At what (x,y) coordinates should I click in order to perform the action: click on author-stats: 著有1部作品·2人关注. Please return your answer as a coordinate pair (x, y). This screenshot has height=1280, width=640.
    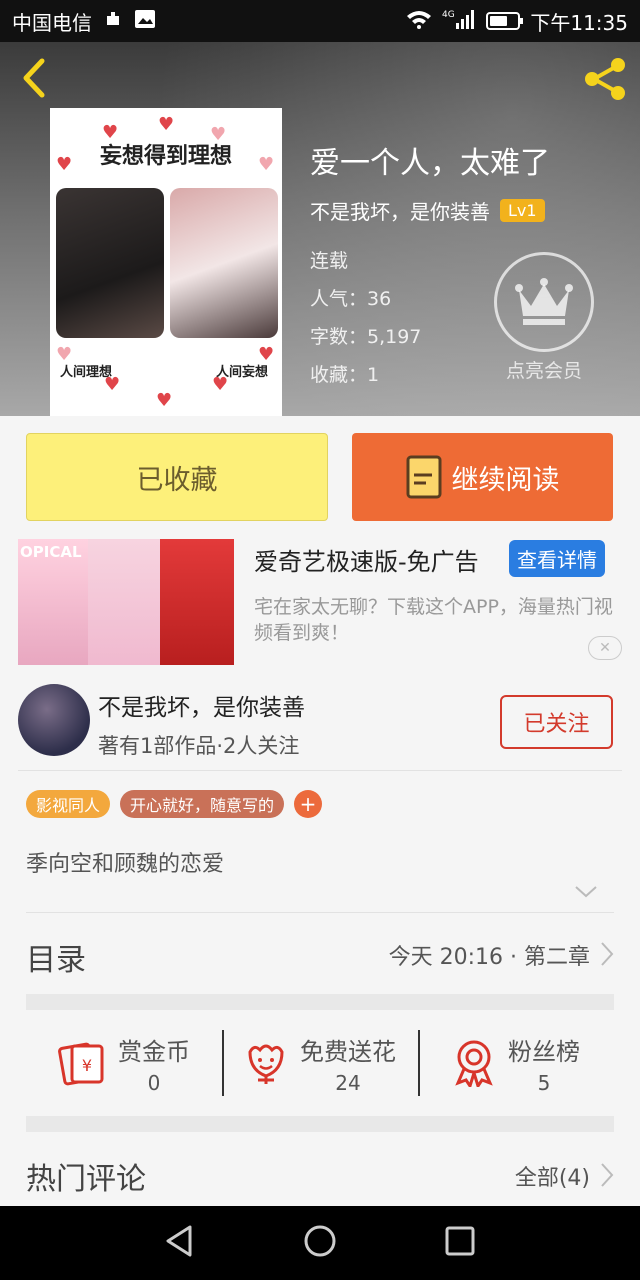
    Looking at the image, I should click on (199, 746).